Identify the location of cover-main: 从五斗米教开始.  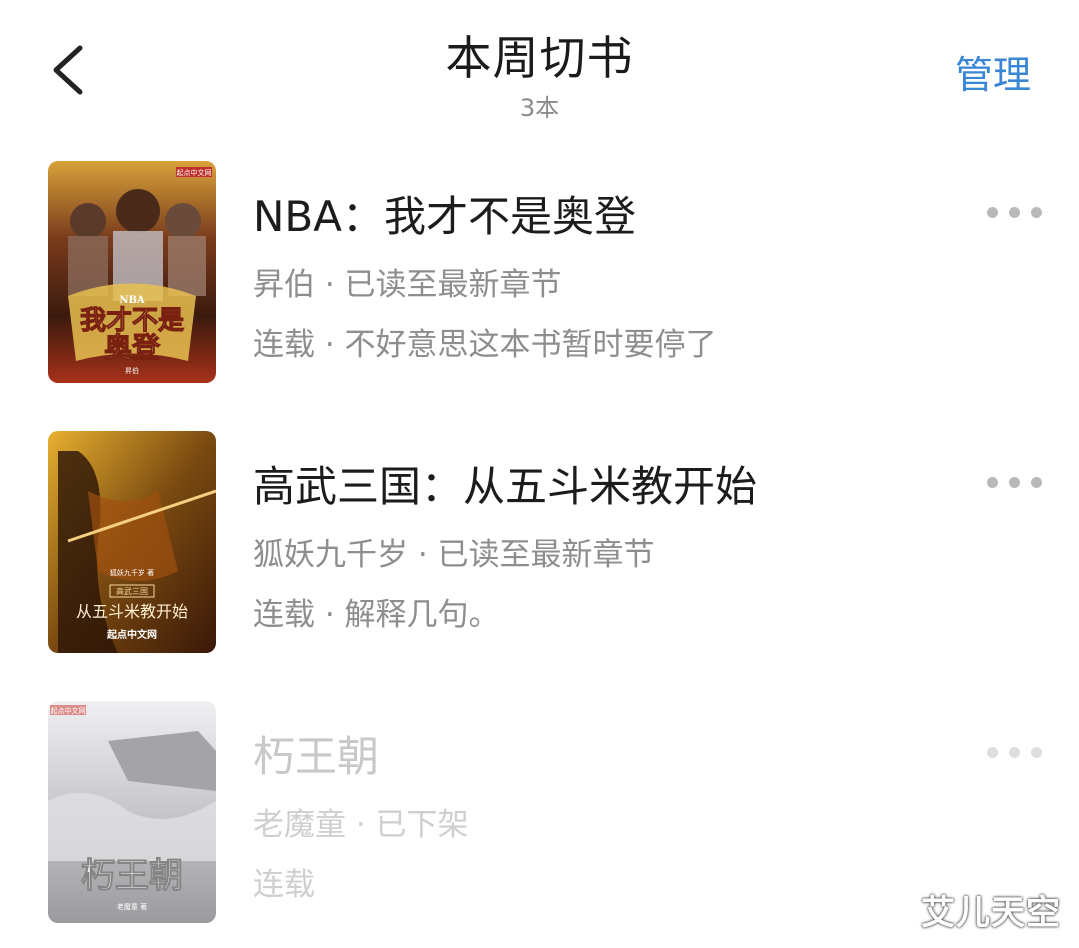
(132, 611).